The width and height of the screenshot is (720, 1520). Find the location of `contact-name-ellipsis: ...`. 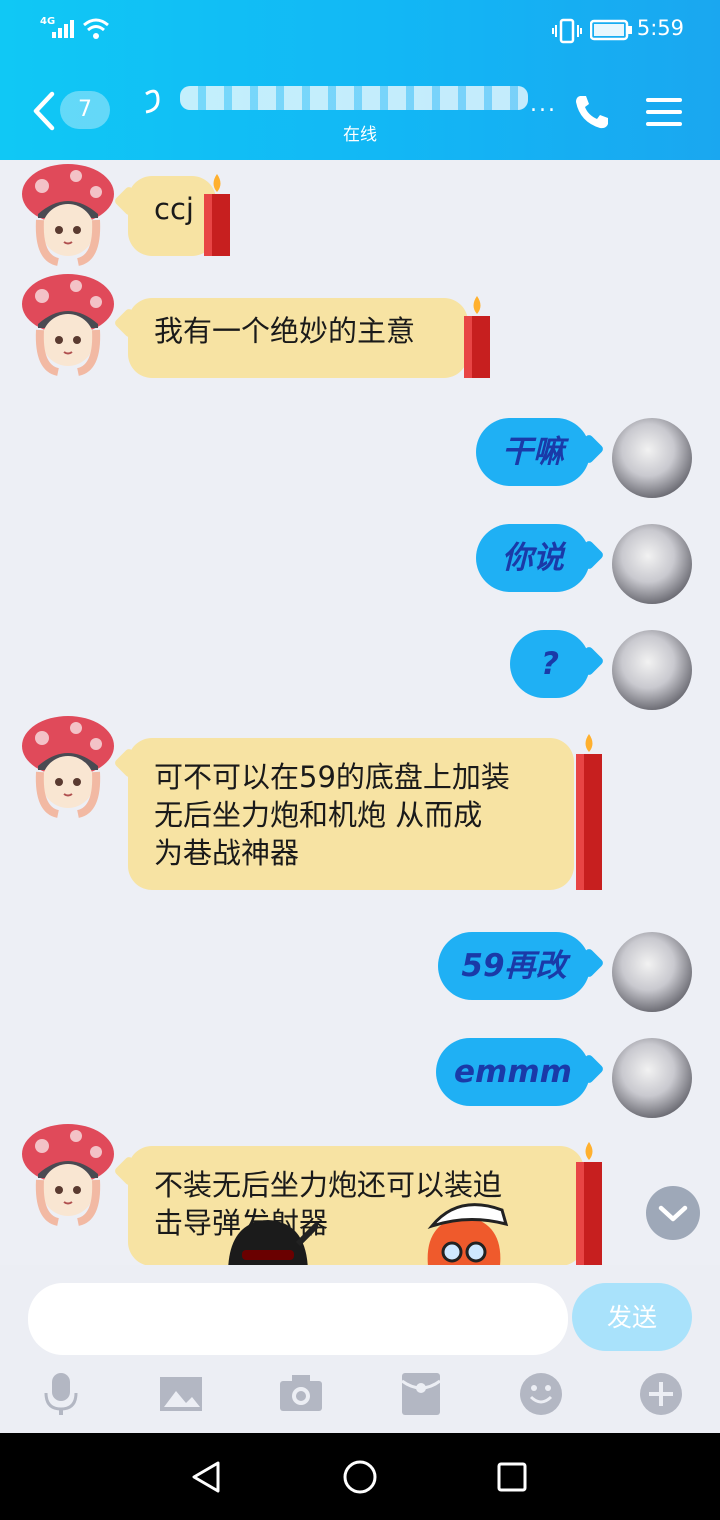

contact-name-ellipsis: ... is located at coordinates (543, 104).